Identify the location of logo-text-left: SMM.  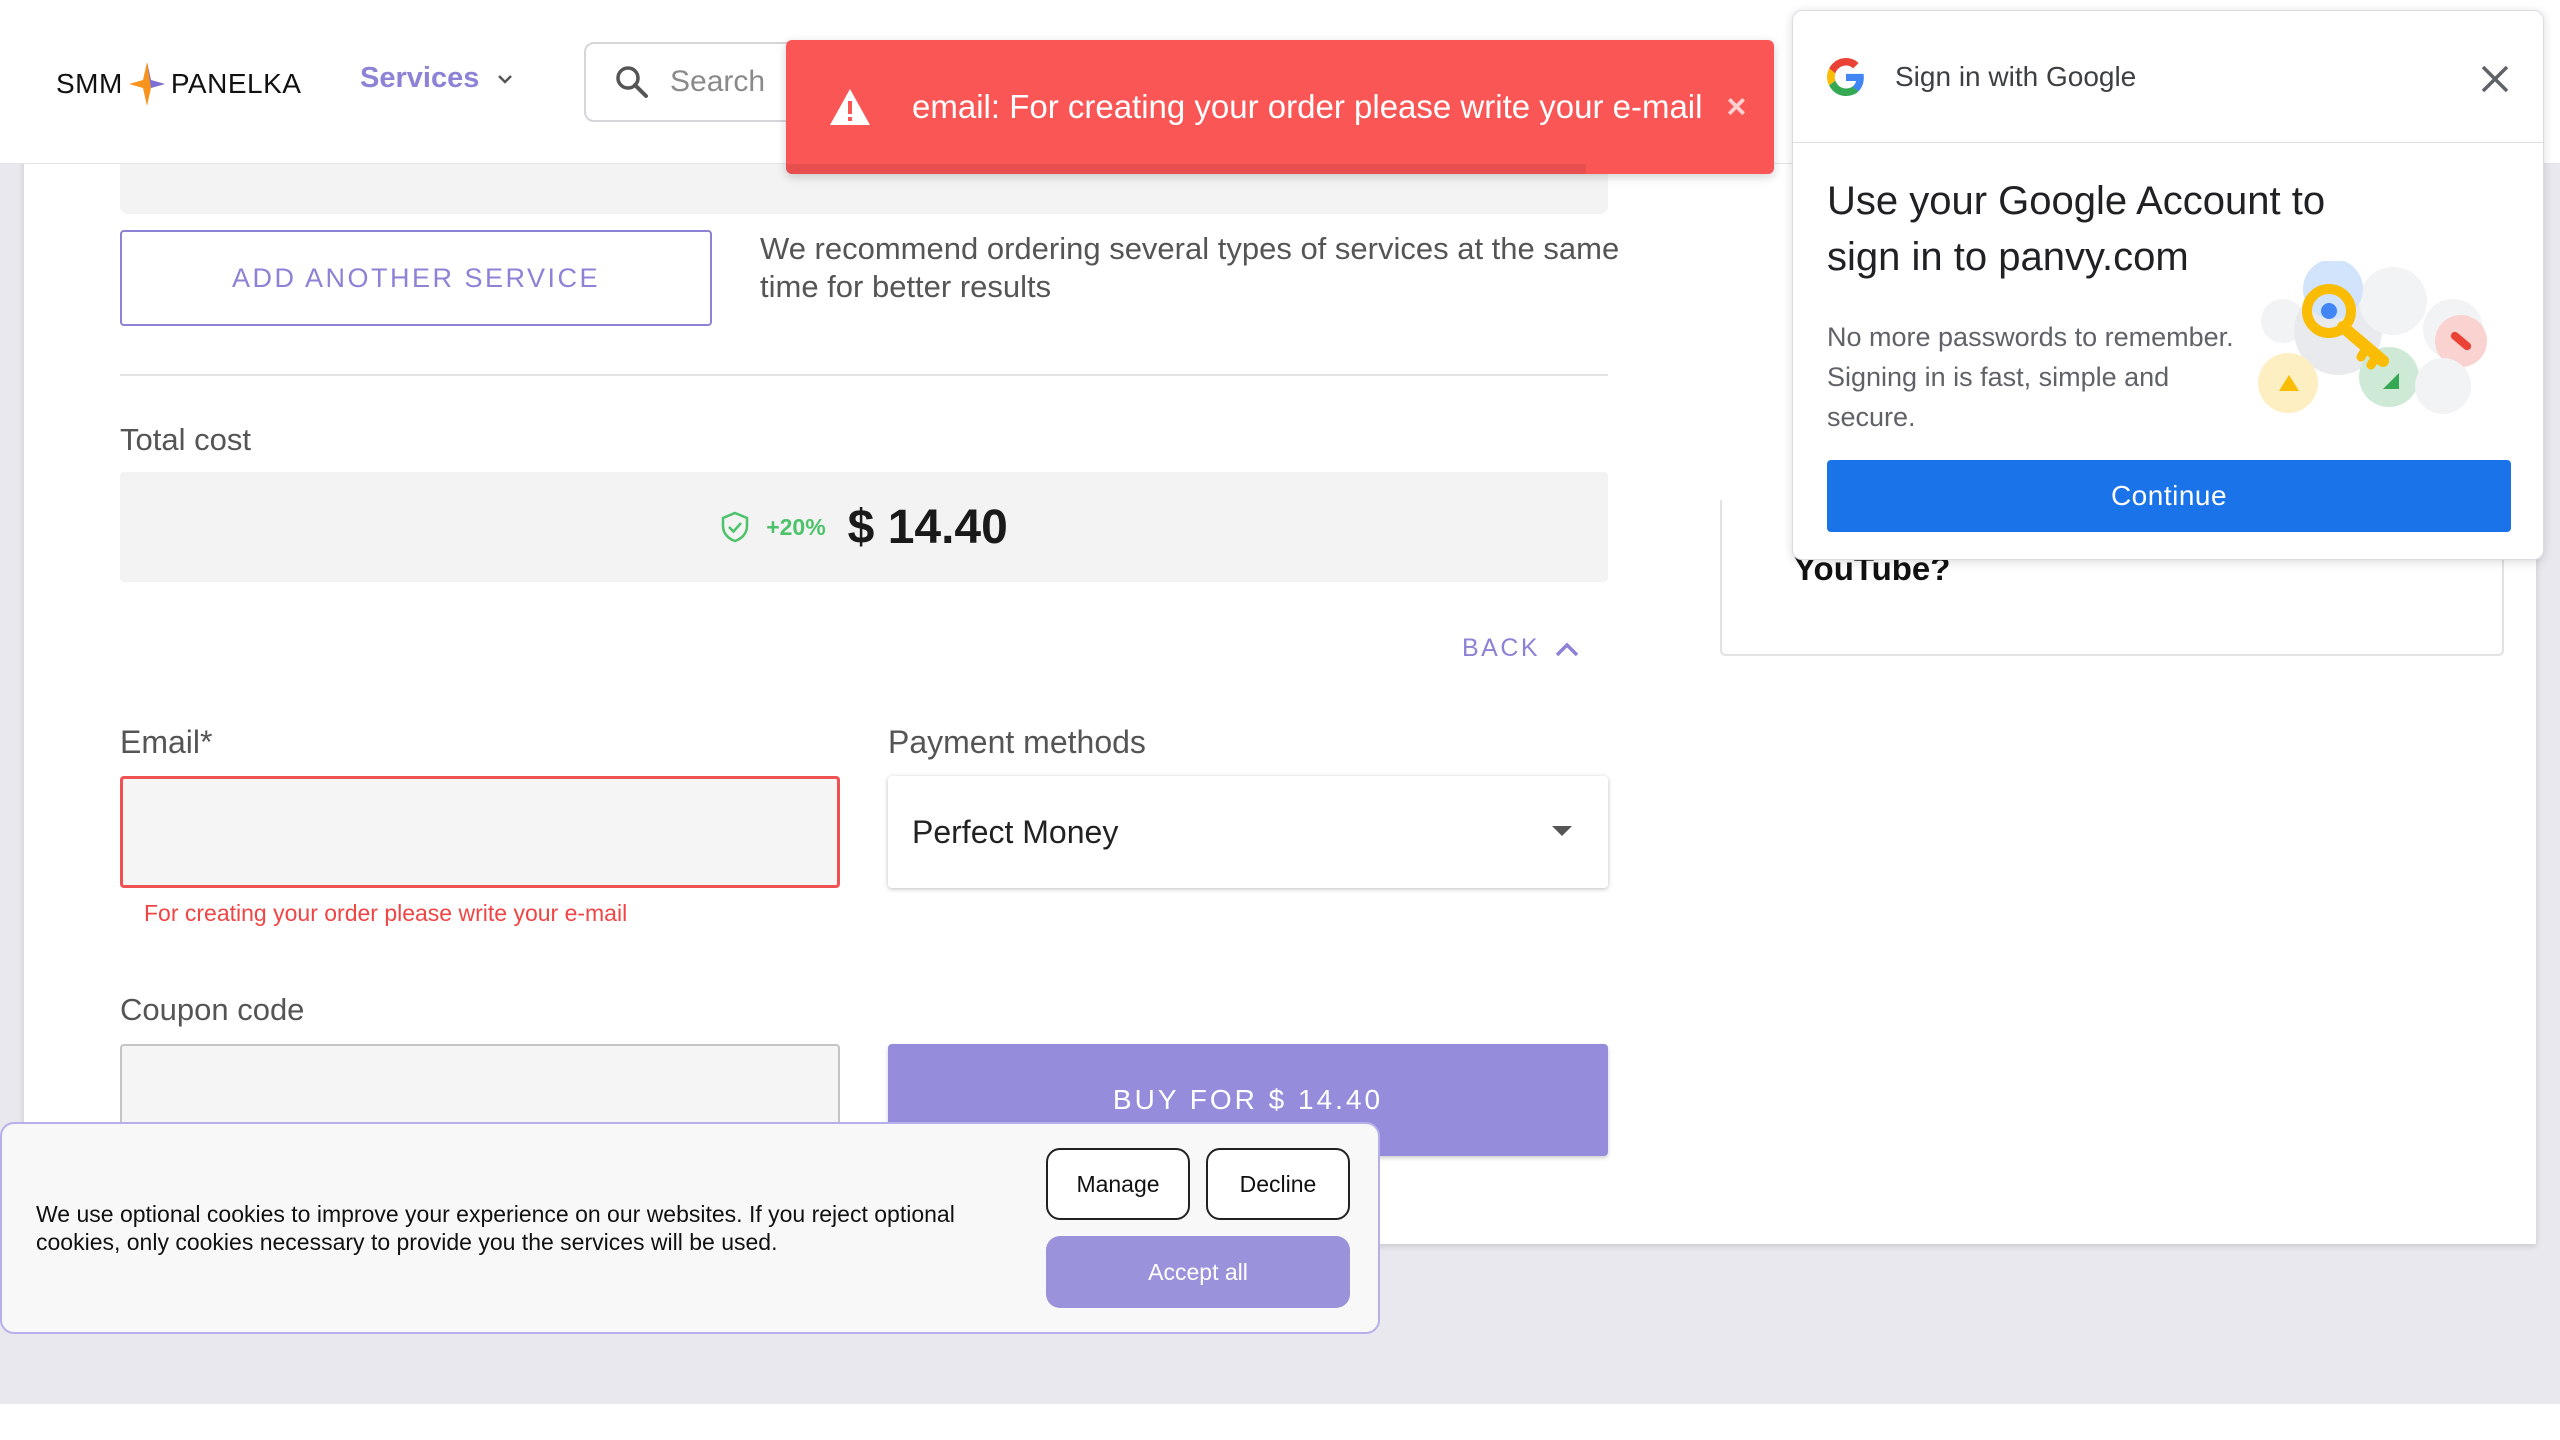
(89, 83).